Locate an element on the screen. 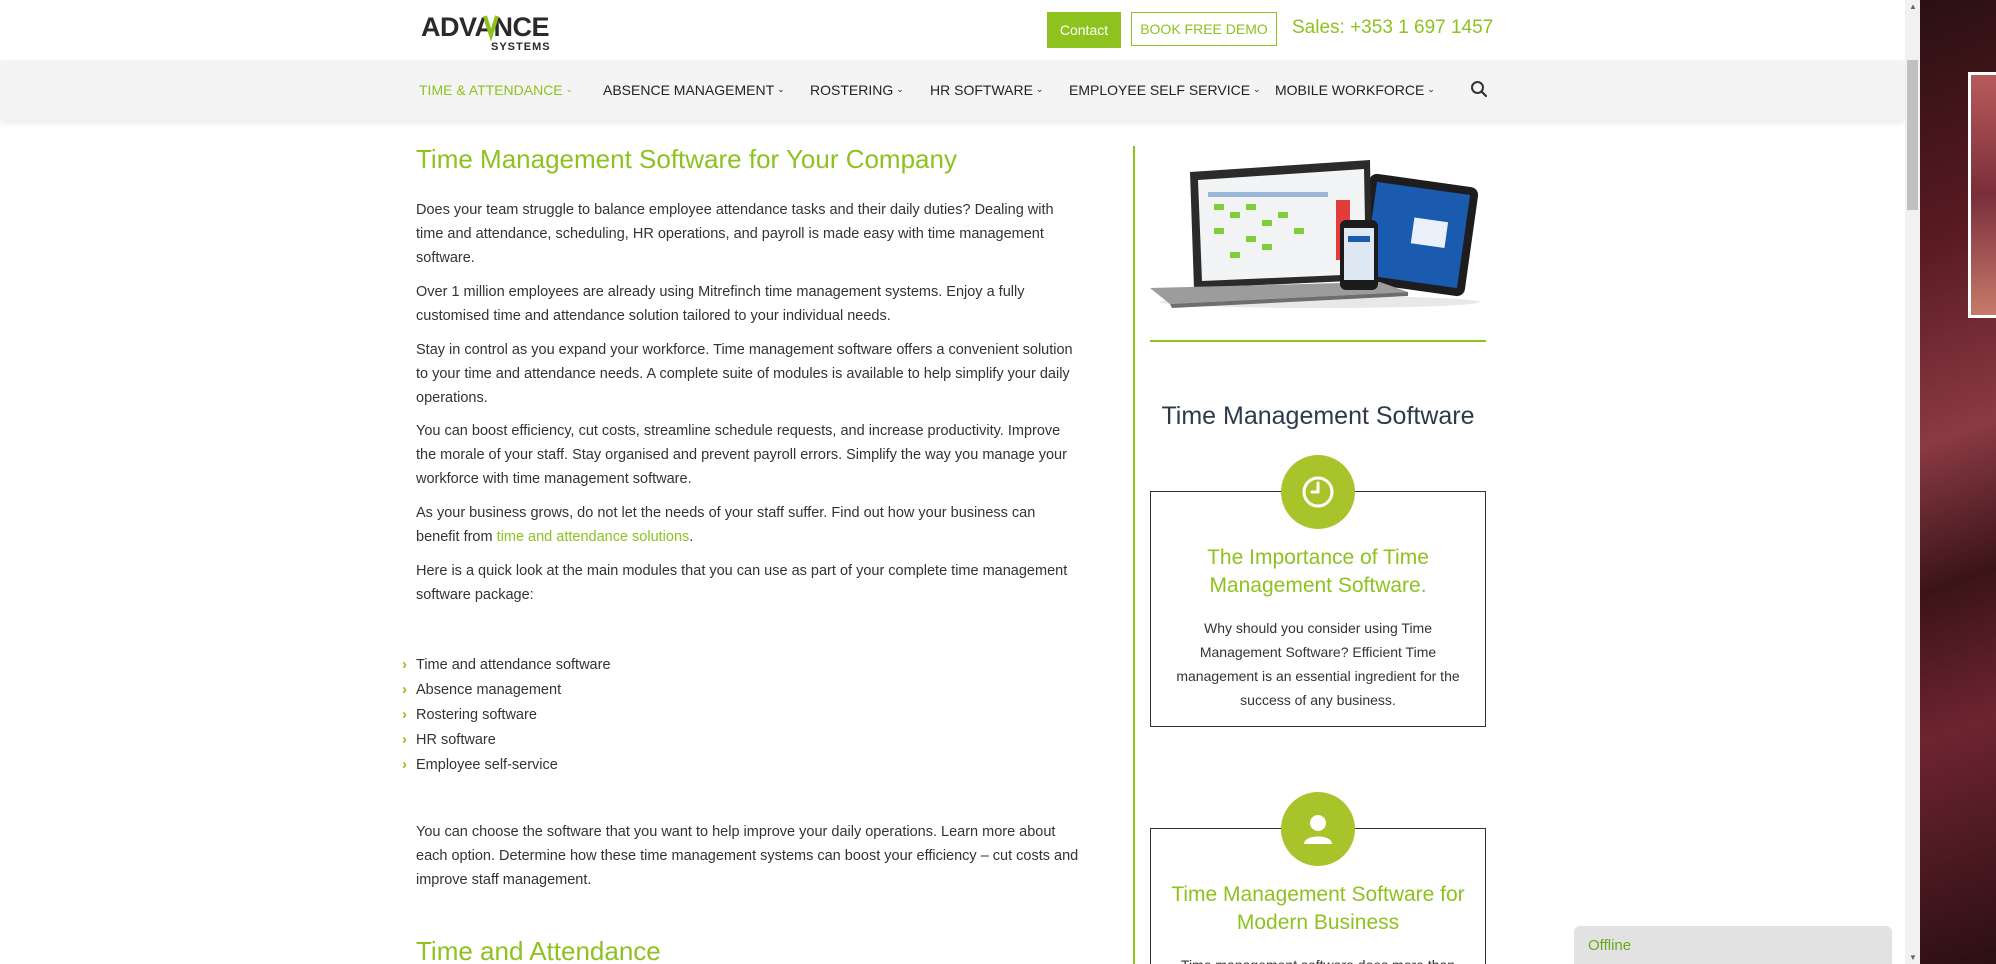  nav-item-absence-management: ABSENCE MANAGEMENT ⌄ is located at coordinates (694, 90).